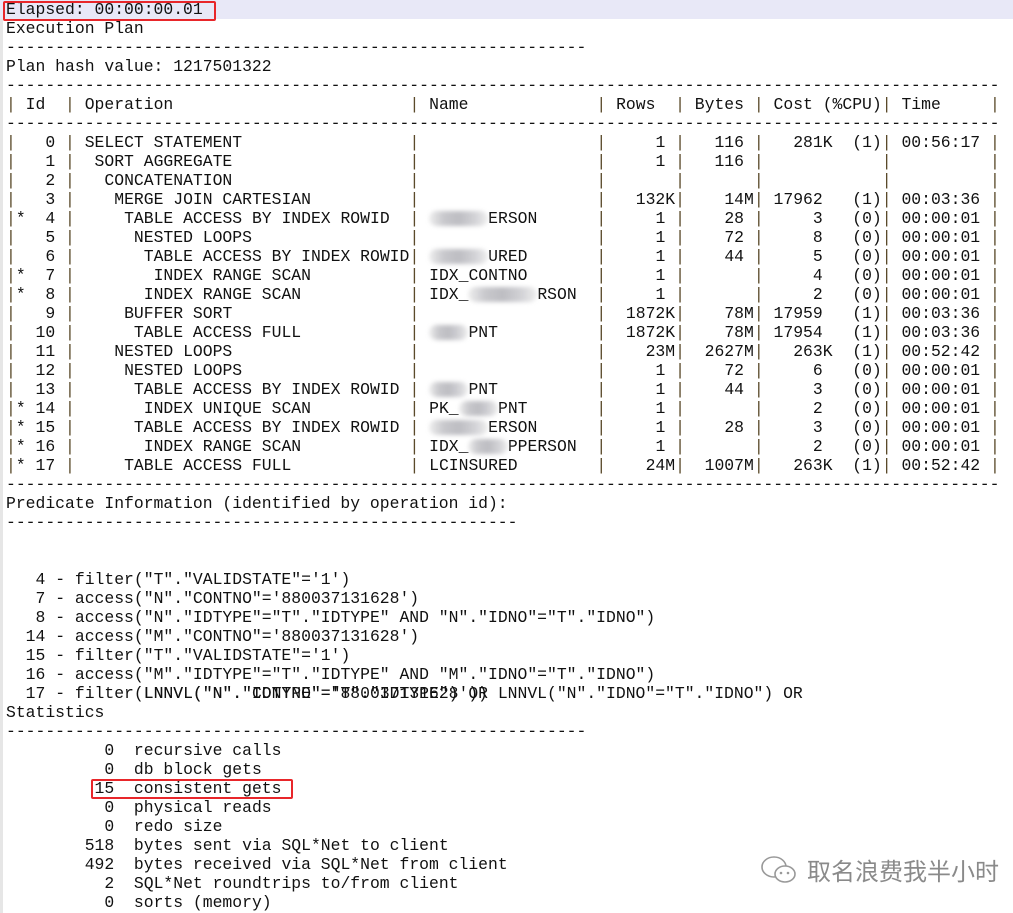 This screenshot has height=913, width=1013. What do you see at coordinates (509, 902) in the screenshot?
I see `statistic-line: 0 sorts (memory)` at bounding box center [509, 902].